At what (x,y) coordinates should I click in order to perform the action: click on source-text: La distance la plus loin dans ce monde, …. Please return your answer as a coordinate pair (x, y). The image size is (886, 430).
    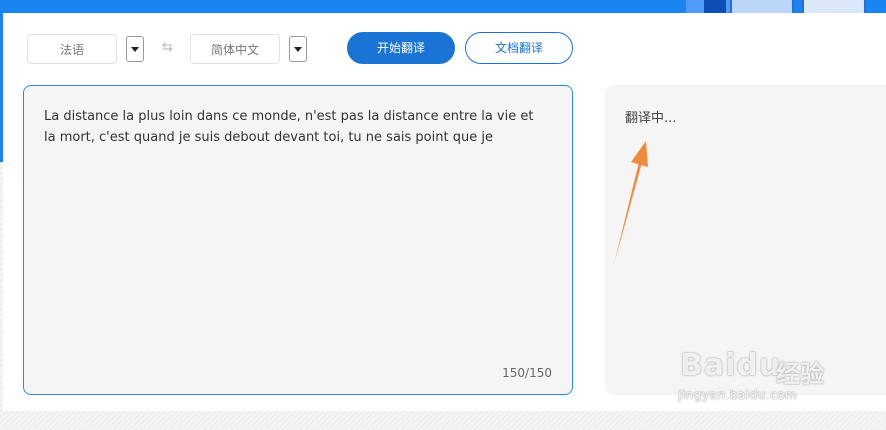
    Looking at the image, I should click on (296, 127).